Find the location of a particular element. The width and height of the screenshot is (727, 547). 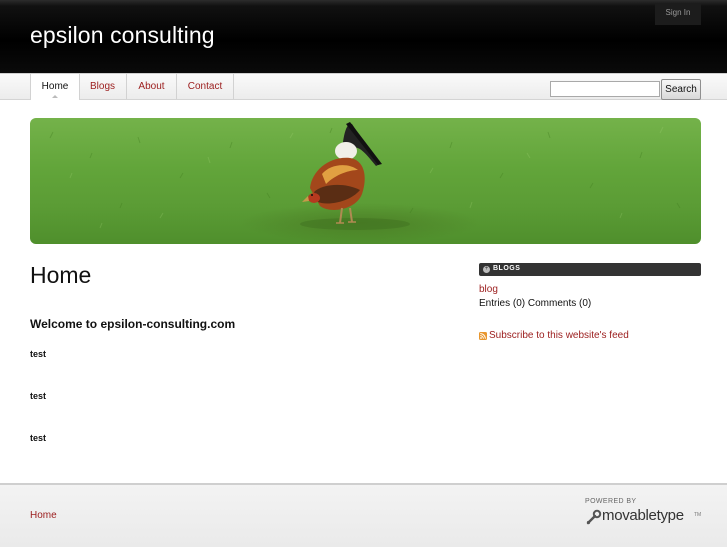

trademark-mark: TM is located at coordinates (698, 515).